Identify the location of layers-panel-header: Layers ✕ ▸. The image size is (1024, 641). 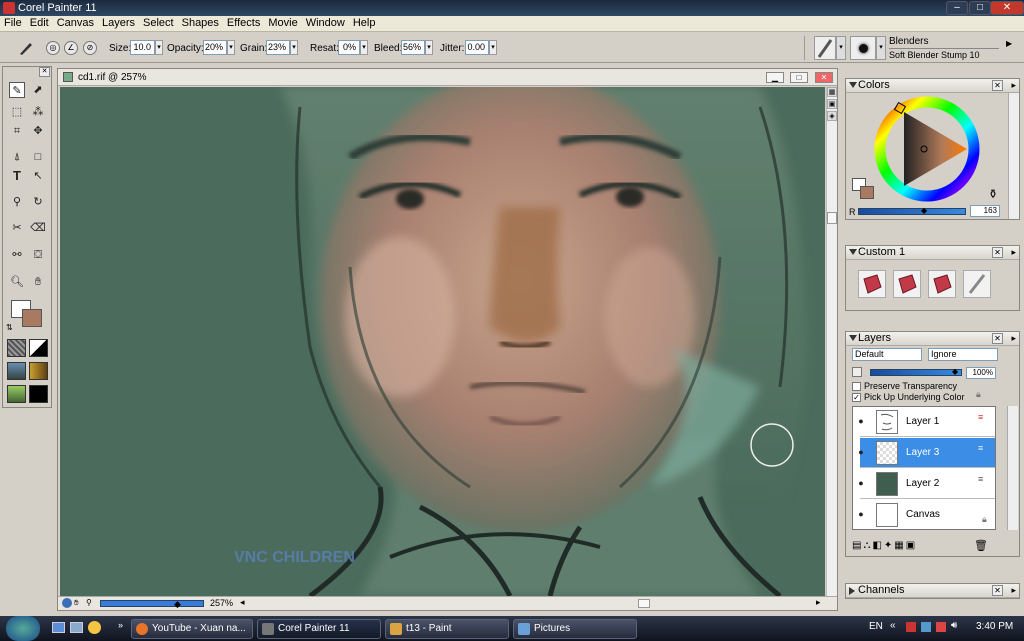
(932, 339).